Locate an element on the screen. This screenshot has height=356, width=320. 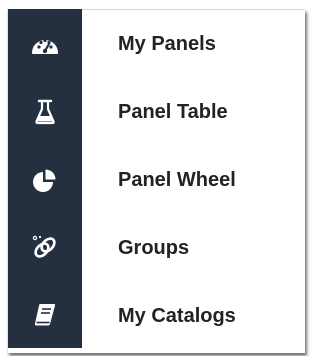
menu-item-label: Panel Table is located at coordinates (173, 111).